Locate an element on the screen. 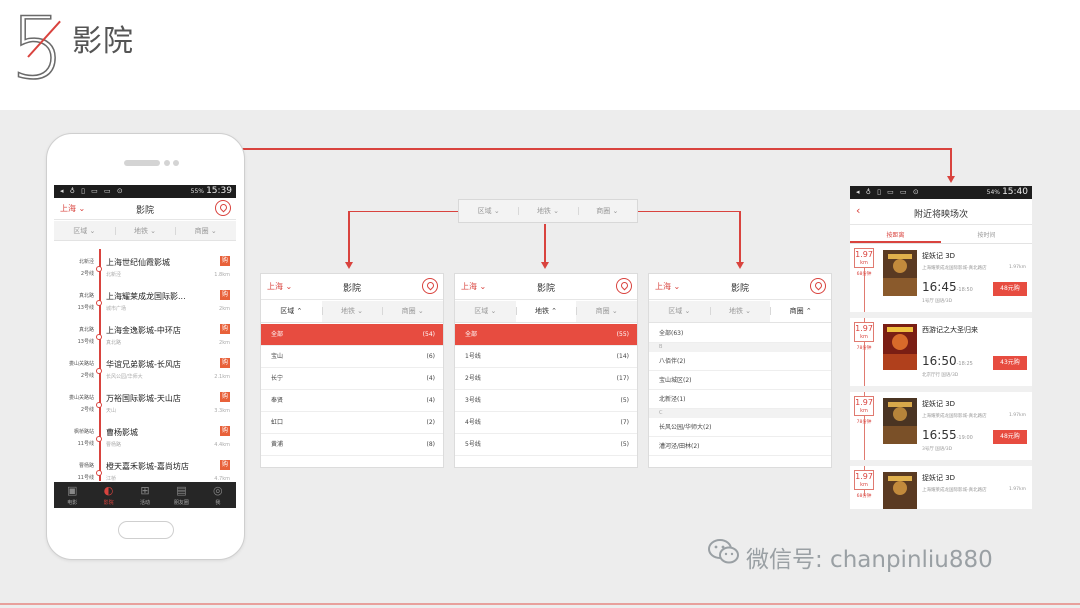  cinema-row: 娄山关路站 2号线 万裕国际影城-天山店 天山 3.3km 购 is located at coordinates (145, 404).